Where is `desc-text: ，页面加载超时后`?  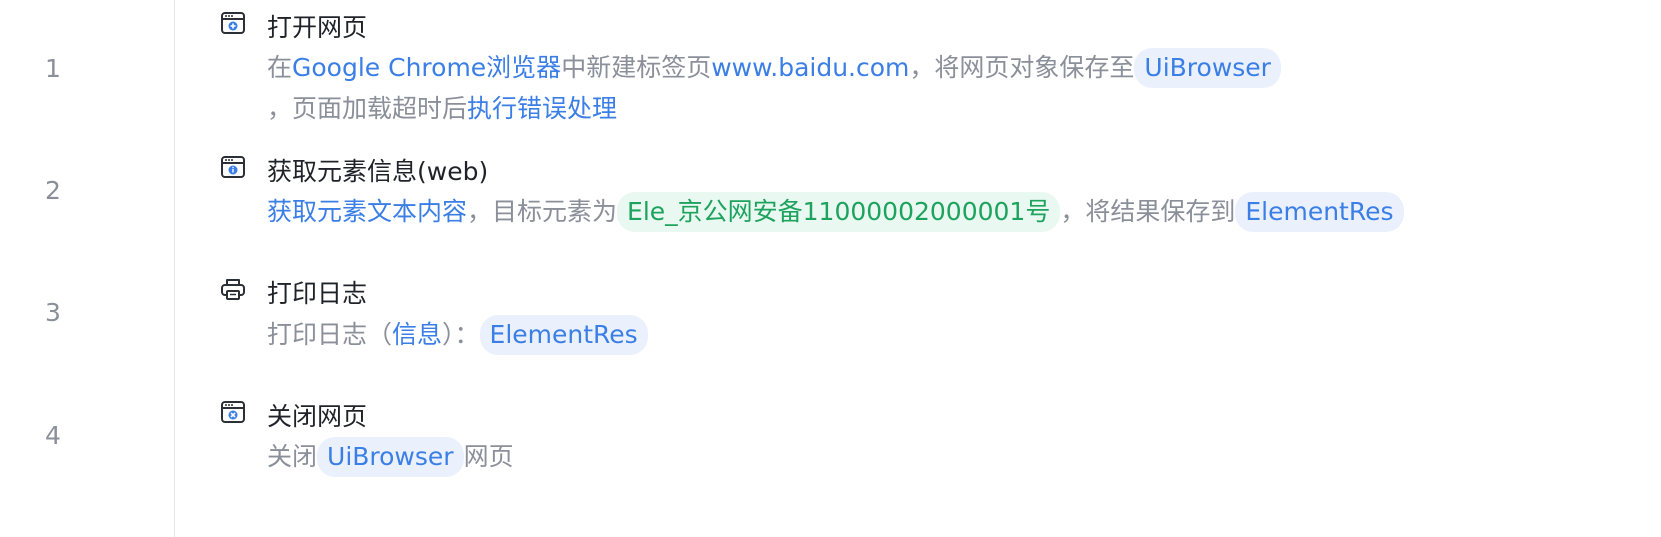
desc-text: ，页面加载超时后 is located at coordinates (367, 108).